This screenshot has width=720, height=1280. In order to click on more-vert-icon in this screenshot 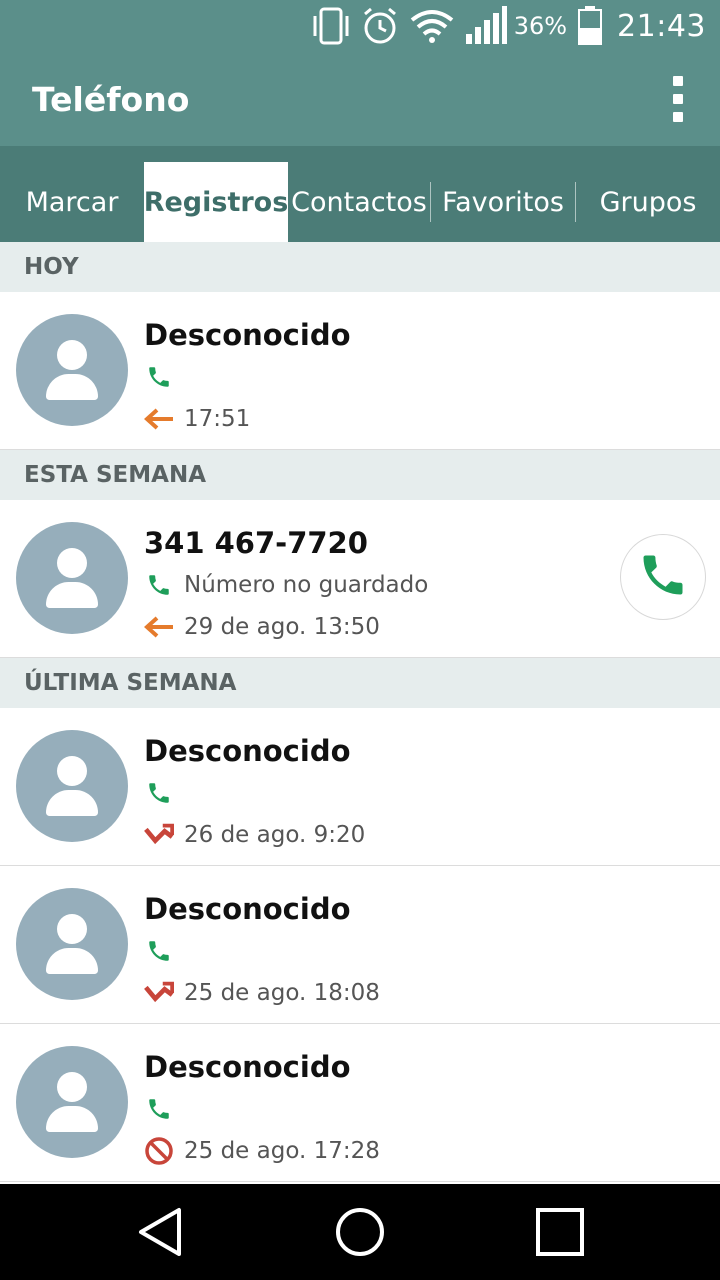, I will do `click(678, 99)`.